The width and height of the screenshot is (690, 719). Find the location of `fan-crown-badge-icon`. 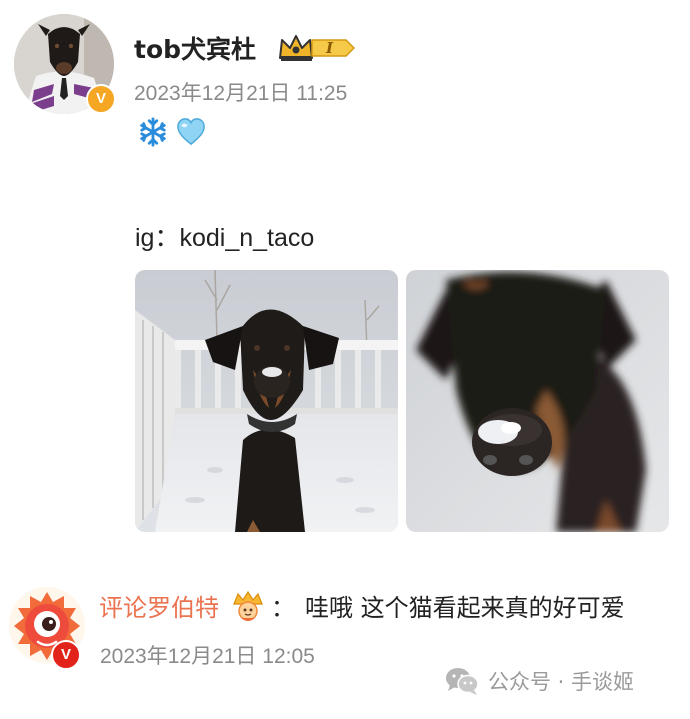

fan-crown-badge-icon is located at coordinates (248, 606).